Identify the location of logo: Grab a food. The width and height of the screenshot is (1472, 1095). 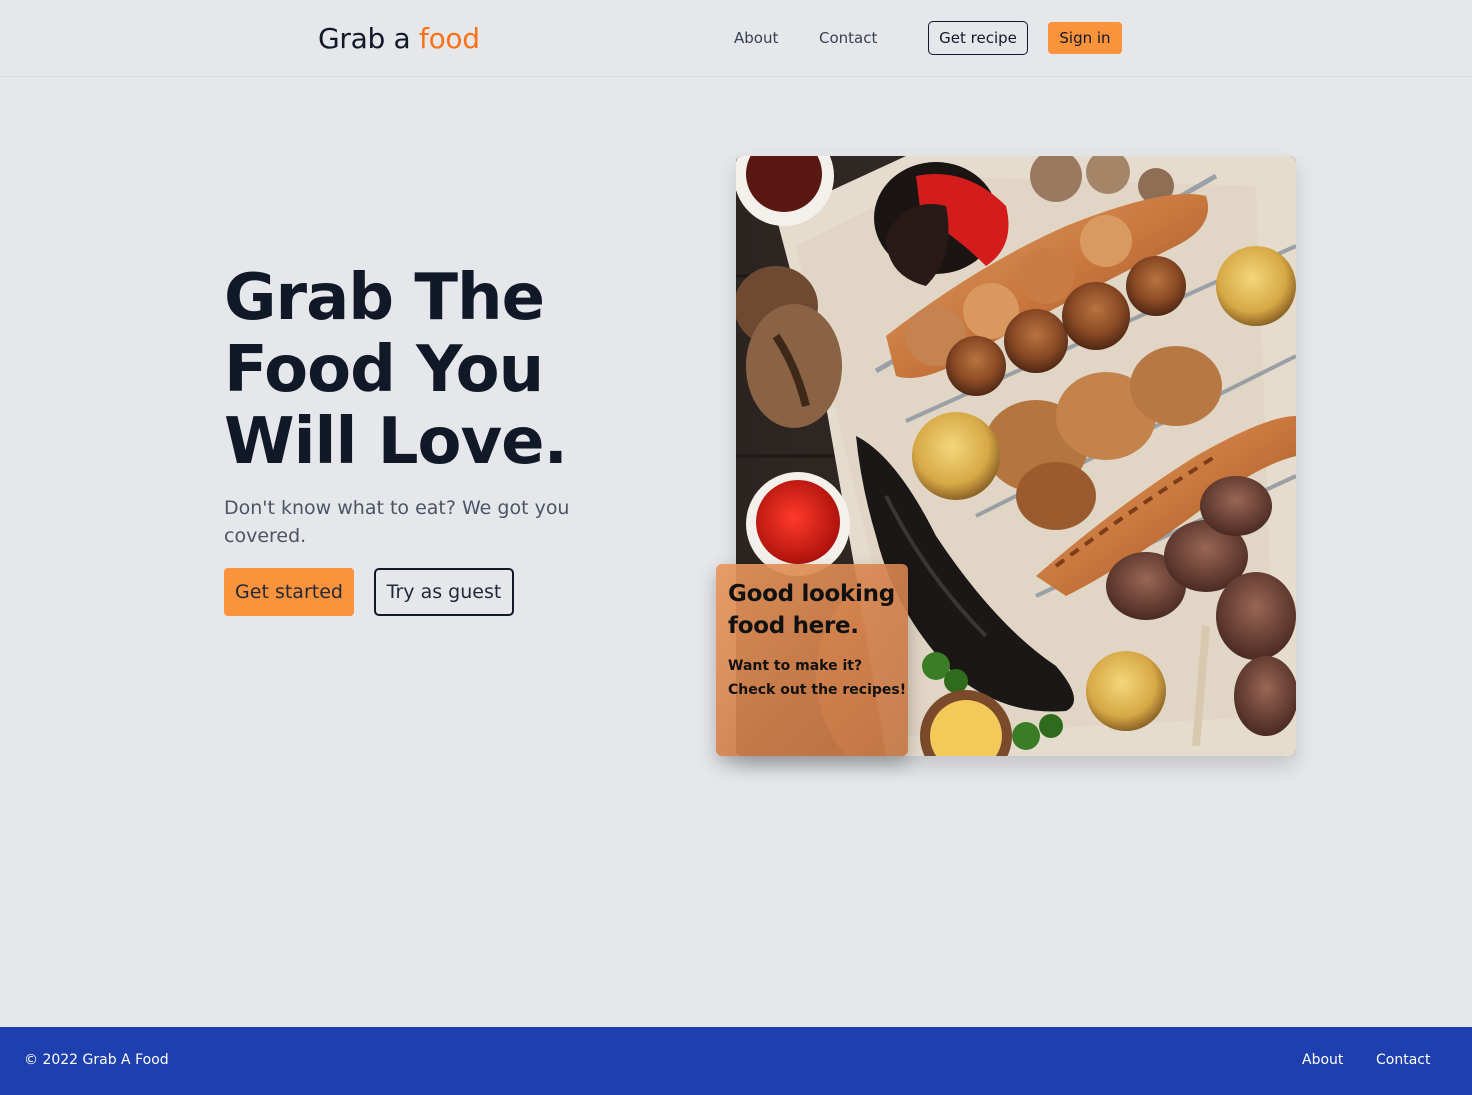
(399, 38).